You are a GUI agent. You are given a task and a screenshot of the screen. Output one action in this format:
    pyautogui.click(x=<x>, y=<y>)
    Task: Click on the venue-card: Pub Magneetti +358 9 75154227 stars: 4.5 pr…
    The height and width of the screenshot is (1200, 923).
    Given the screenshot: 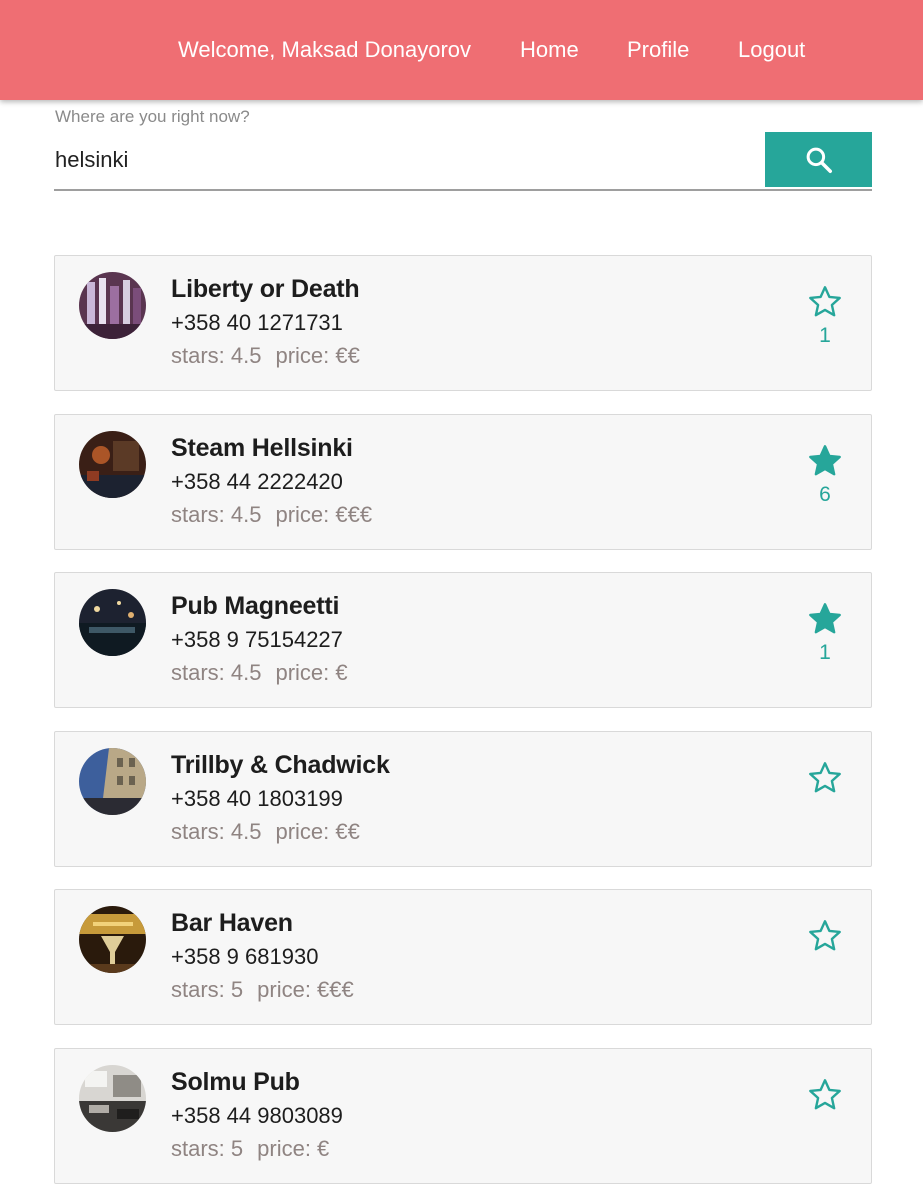 What is the action you would take?
    pyautogui.click(x=463, y=640)
    